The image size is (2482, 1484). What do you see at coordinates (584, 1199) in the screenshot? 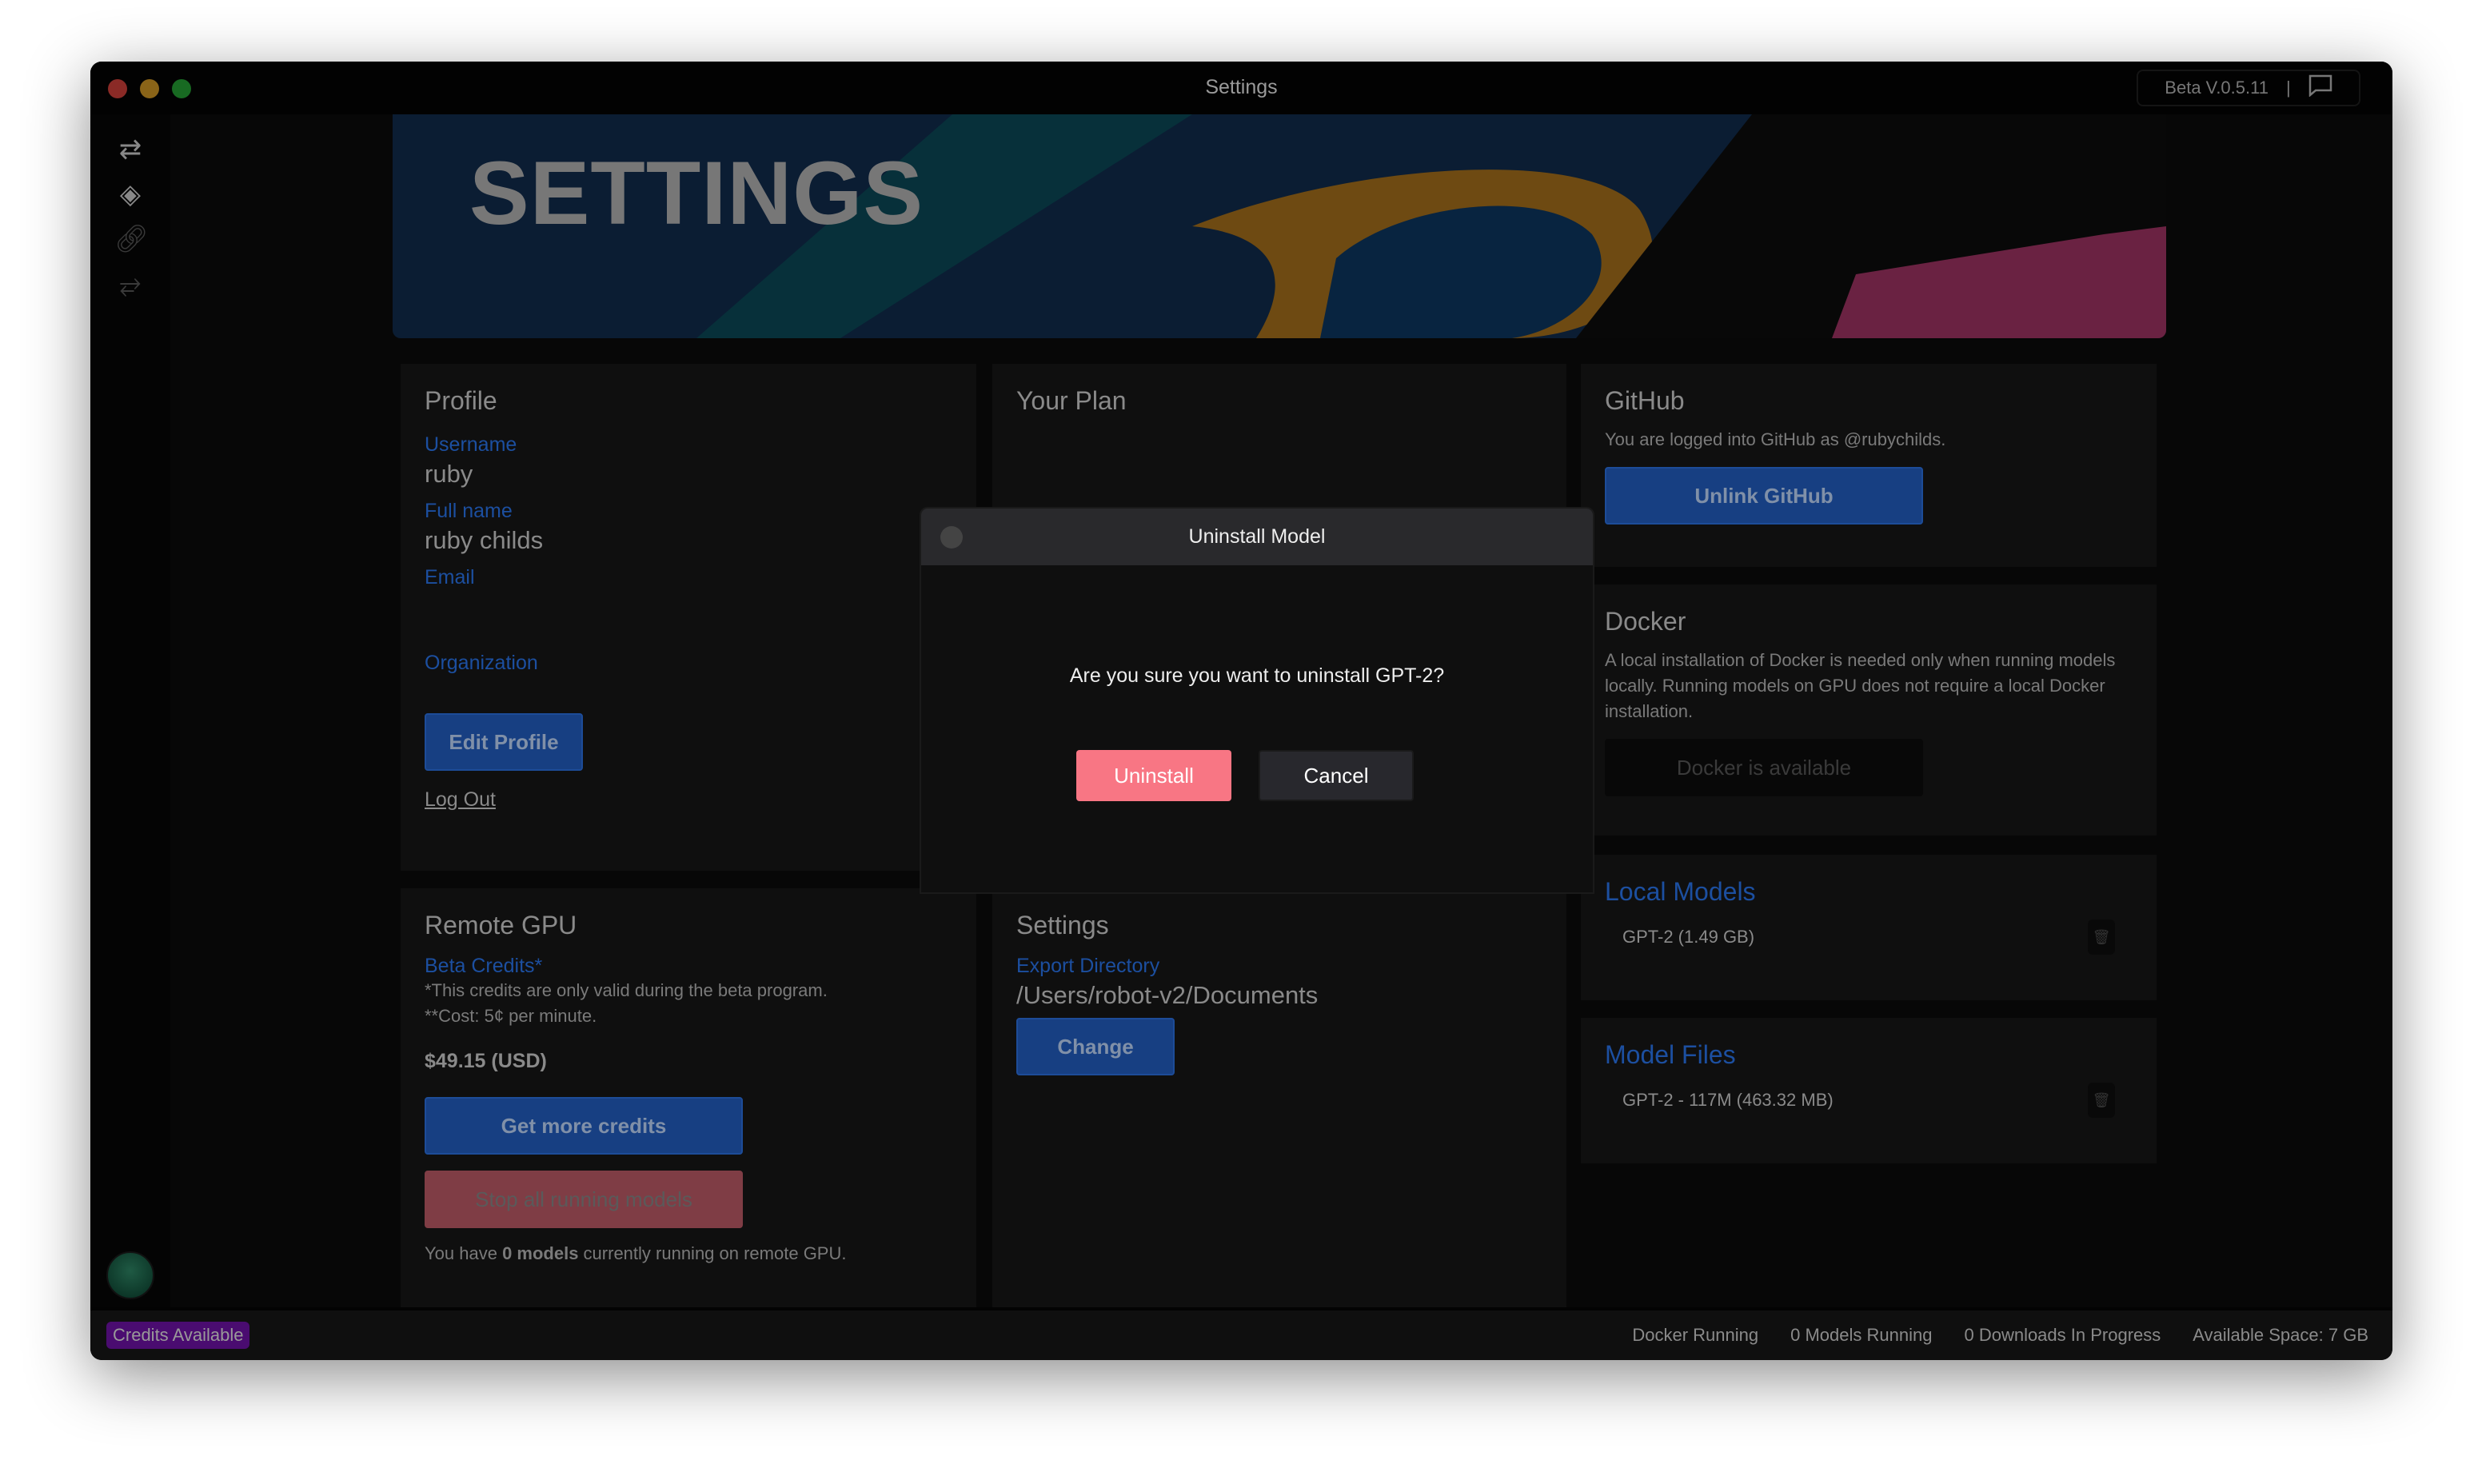
I see `stop-all-models-button: Stop all running models` at bounding box center [584, 1199].